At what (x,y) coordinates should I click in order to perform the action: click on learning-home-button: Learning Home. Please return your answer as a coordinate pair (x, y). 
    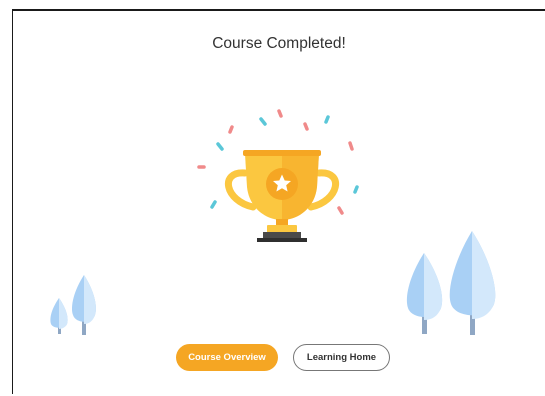
    Looking at the image, I should click on (341, 357).